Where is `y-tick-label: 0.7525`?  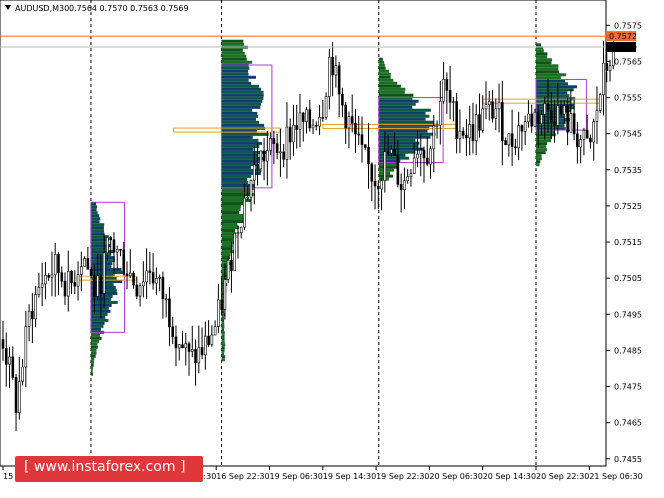 y-tick-label: 0.7525 is located at coordinates (628, 206).